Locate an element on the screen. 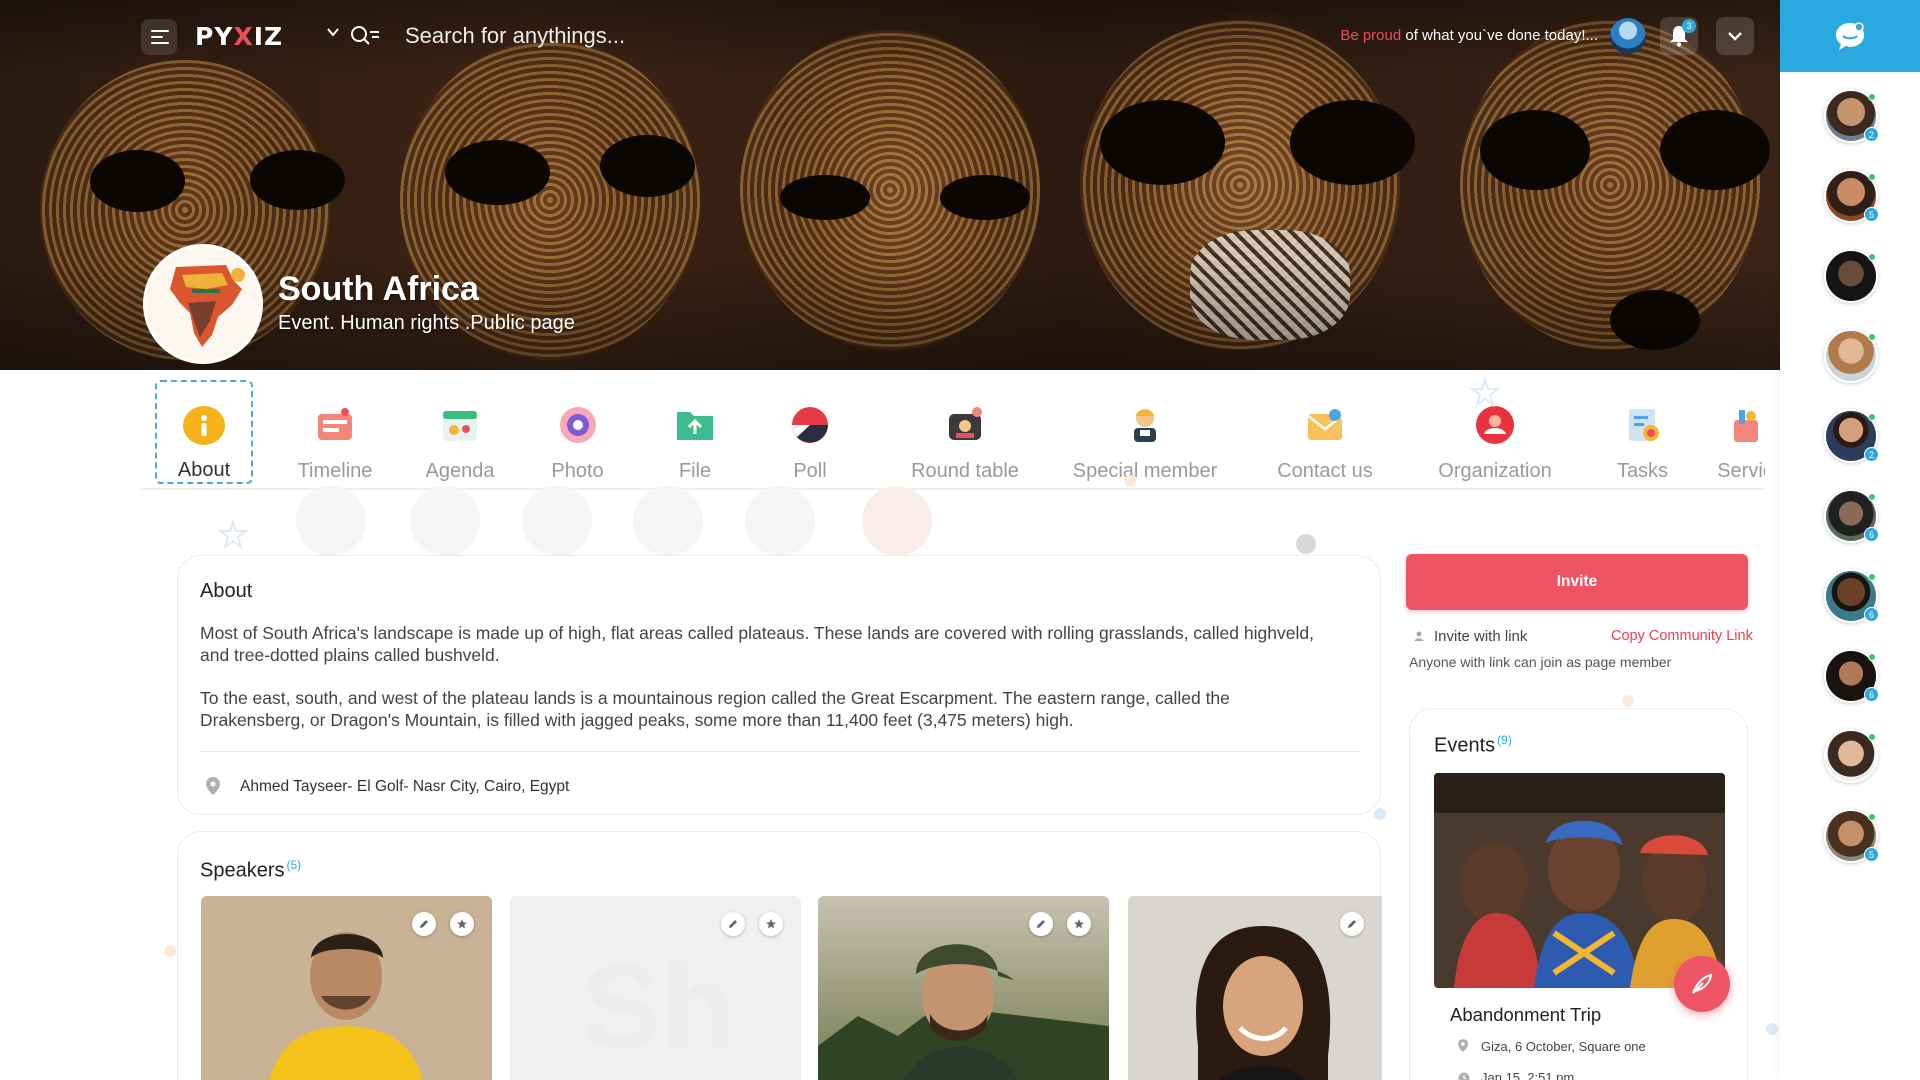  services-icon is located at coordinates (1744, 425).